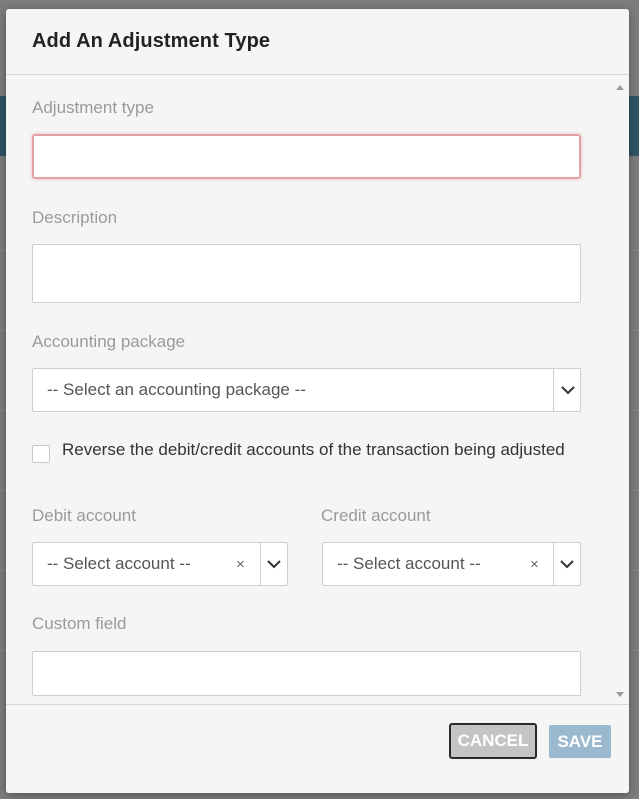 The image size is (639, 799). Describe the element at coordinates (620, 87) in the screenshot. I see `scroll-up-arrow-icon` at that location.